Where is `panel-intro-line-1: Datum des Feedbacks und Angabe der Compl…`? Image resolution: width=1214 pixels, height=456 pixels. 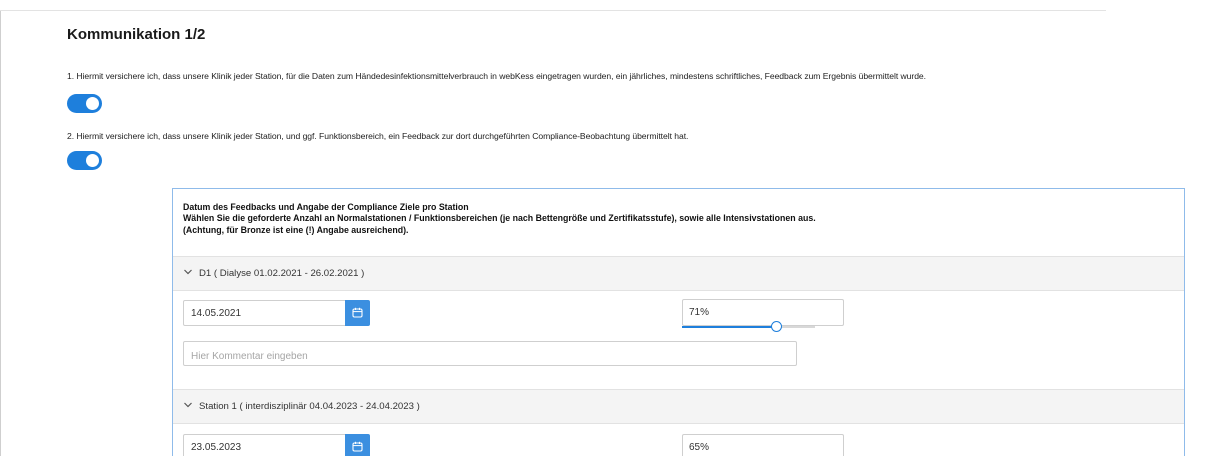 panel-intro-line-1: Datum des Feedbacks und Angabe der Compl… is located at coordinates (326, 207).